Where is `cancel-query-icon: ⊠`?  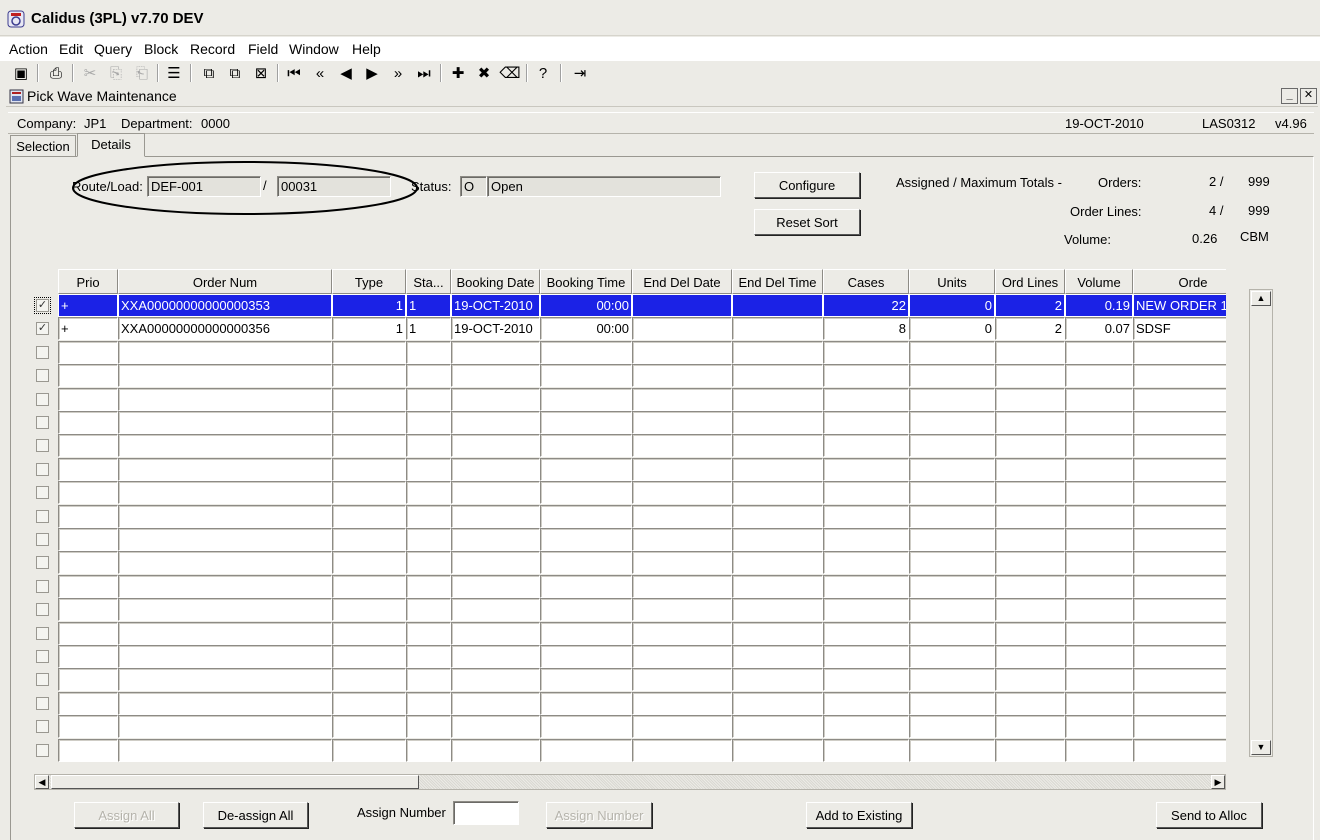 cancel-query-icon: ⊠ is located at coordinates (261, 73).